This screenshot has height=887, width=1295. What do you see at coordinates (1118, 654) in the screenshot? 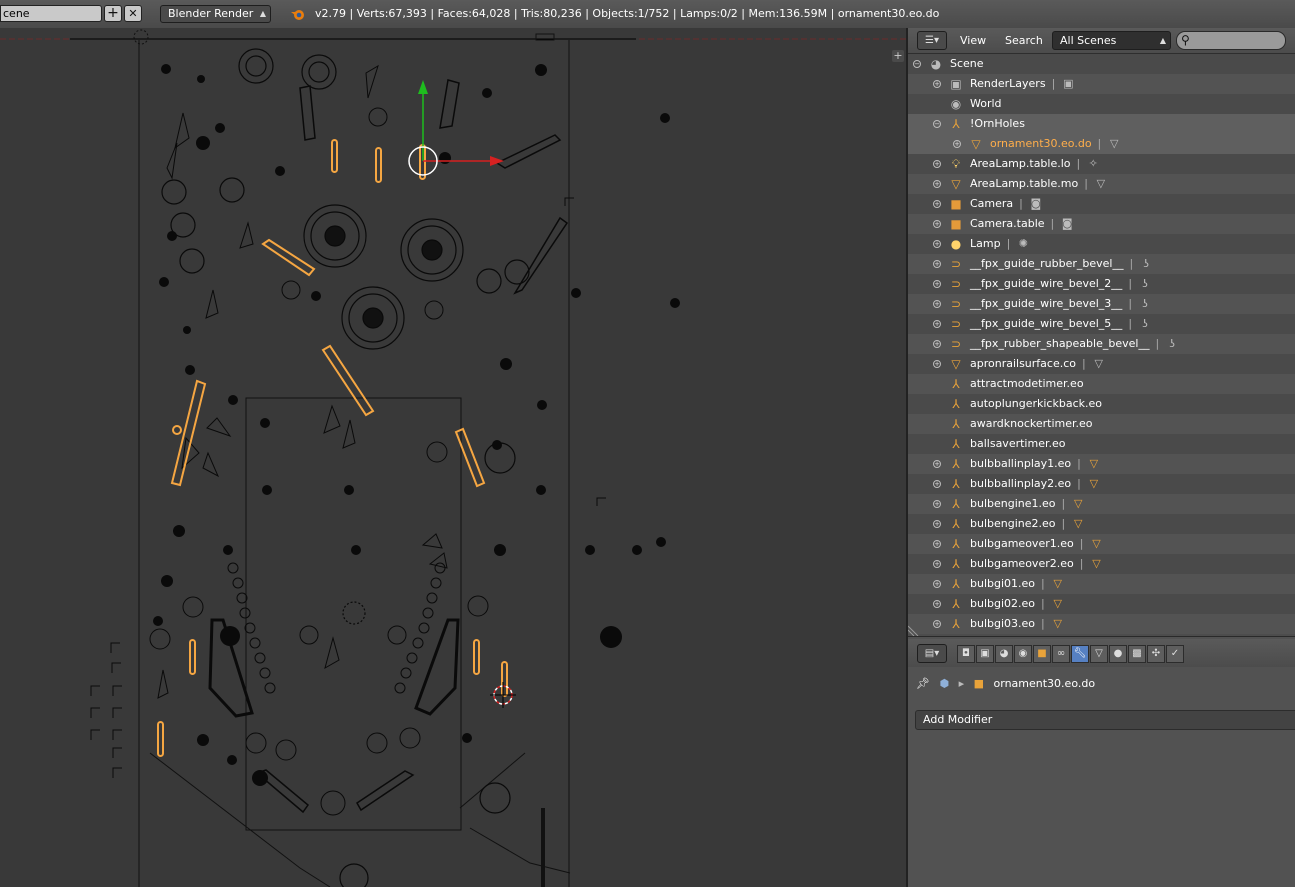
I see `material-tab-icon: ●` at bounding box center [1118, 654].